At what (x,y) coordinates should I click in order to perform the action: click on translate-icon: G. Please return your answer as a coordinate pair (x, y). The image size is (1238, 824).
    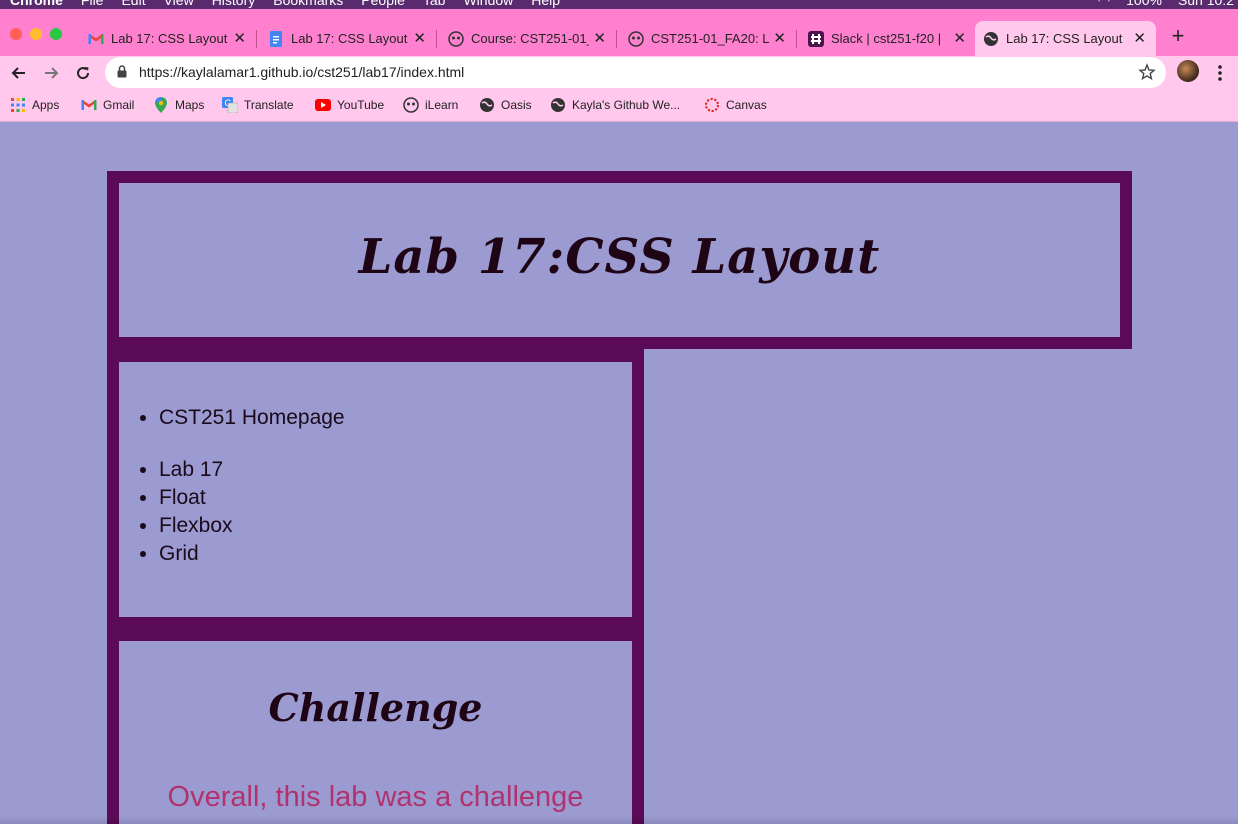
    Looking at the image, I should click on (230, 105).